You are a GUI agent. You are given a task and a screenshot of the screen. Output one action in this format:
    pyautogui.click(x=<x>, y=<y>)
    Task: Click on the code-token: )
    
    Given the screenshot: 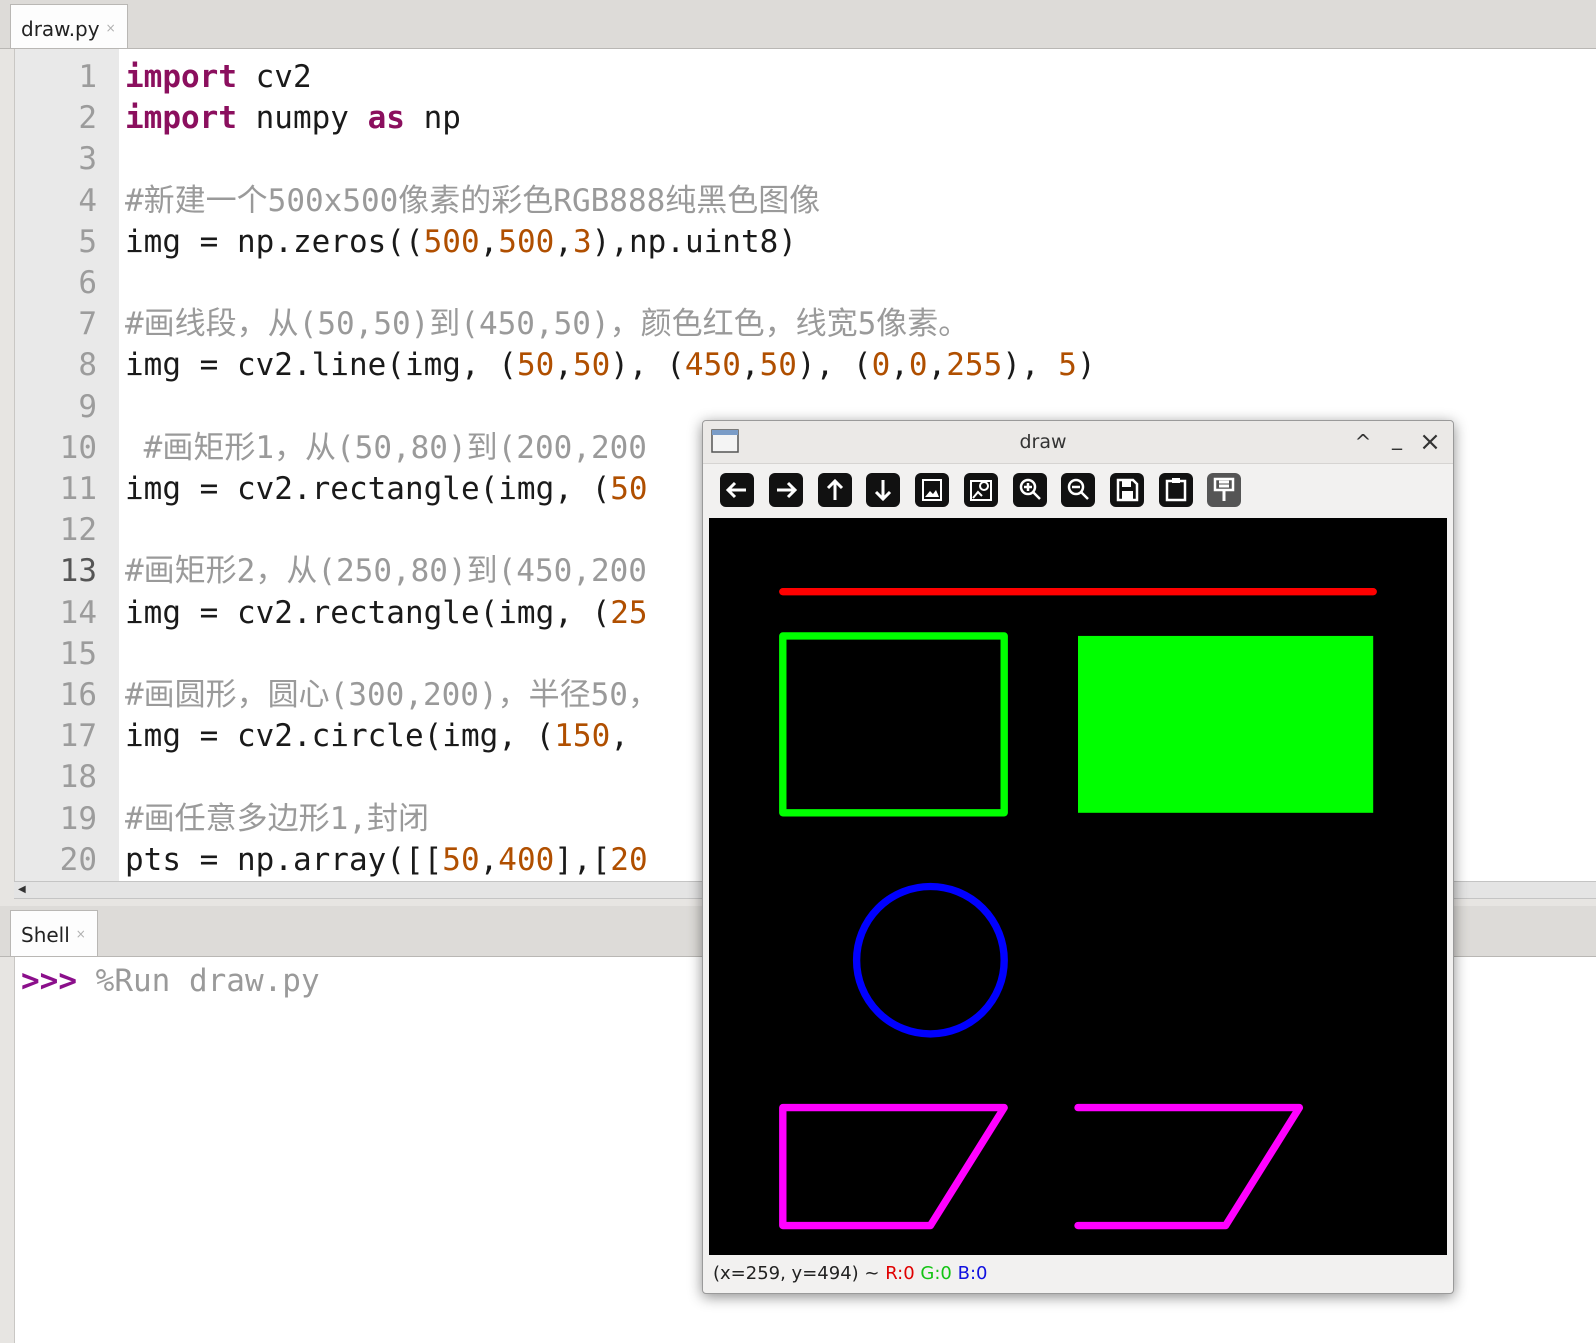 What is the action you would take?
    pyautogui.click(x=1086, y=365)
    